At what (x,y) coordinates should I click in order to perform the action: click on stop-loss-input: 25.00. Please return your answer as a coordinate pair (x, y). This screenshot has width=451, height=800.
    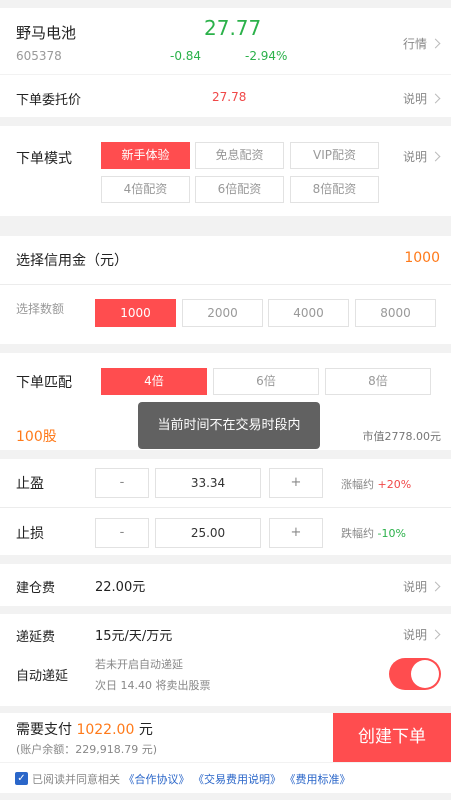
    Looking at the image, I should click on (208, 533).